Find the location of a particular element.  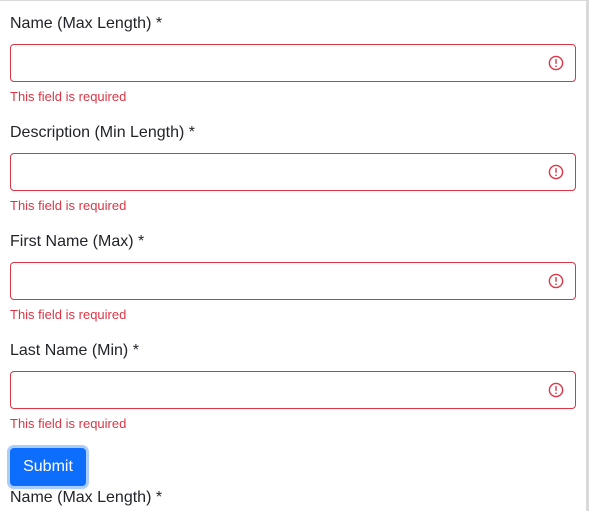

submit-button: Submit is located at coordinates (48, 467).